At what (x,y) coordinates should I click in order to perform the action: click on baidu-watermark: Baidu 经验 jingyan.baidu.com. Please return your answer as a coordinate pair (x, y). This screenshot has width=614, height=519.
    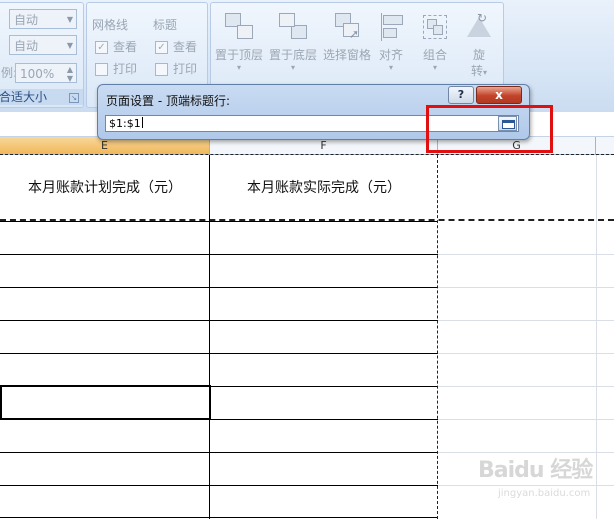
    Looking at the image, I should click on (543, 480).